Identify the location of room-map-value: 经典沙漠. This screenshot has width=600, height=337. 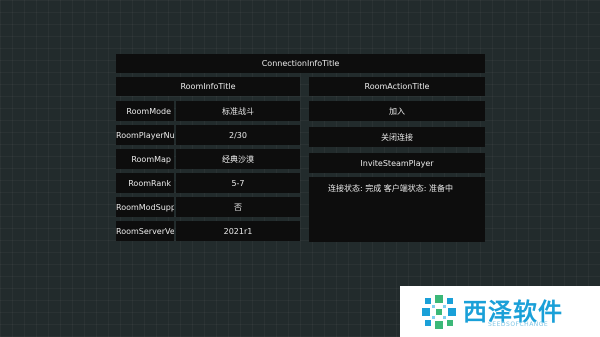
(238, 159).